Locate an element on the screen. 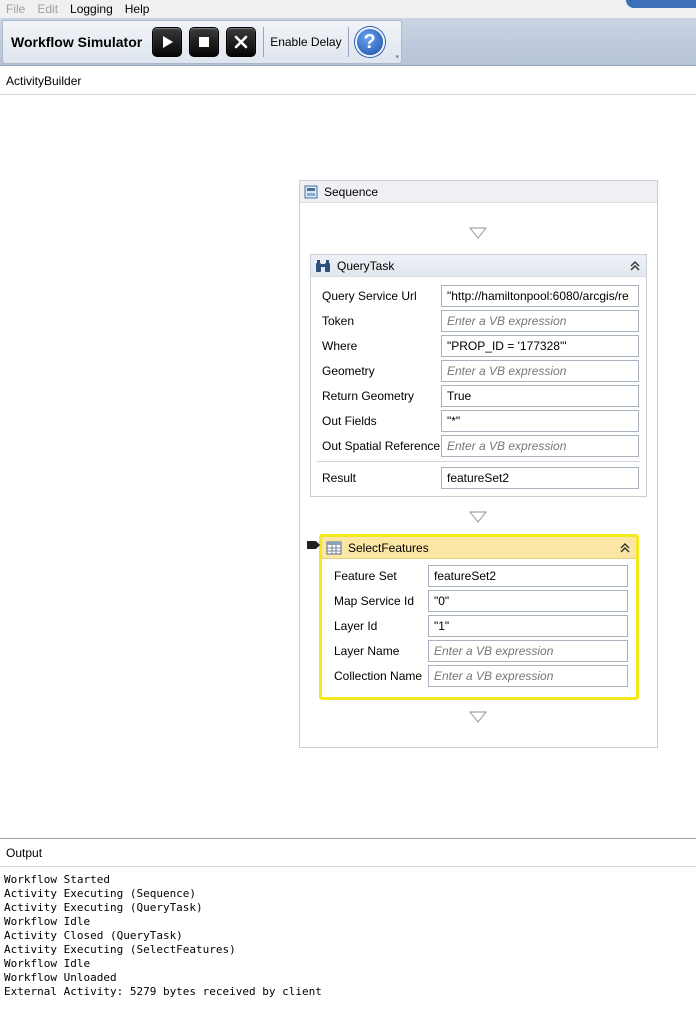 The width and height of the screenshot is (696, 1010). enable-delay-toggle: Enable Delay is located at coordinates (305, 42).